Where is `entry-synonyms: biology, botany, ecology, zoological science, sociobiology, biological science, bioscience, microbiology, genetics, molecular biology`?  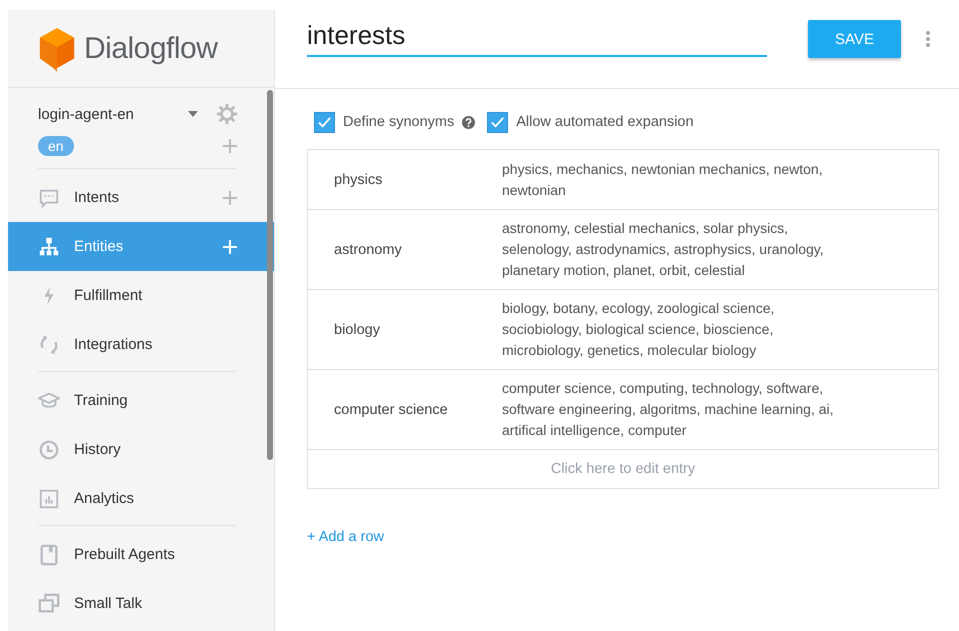
entry-synonyms: biology, botany, ecology, zoological science, sociobiology, biological science, bioscience, microbiology, genetics, molecular biology is located at coordinates (639, 329).